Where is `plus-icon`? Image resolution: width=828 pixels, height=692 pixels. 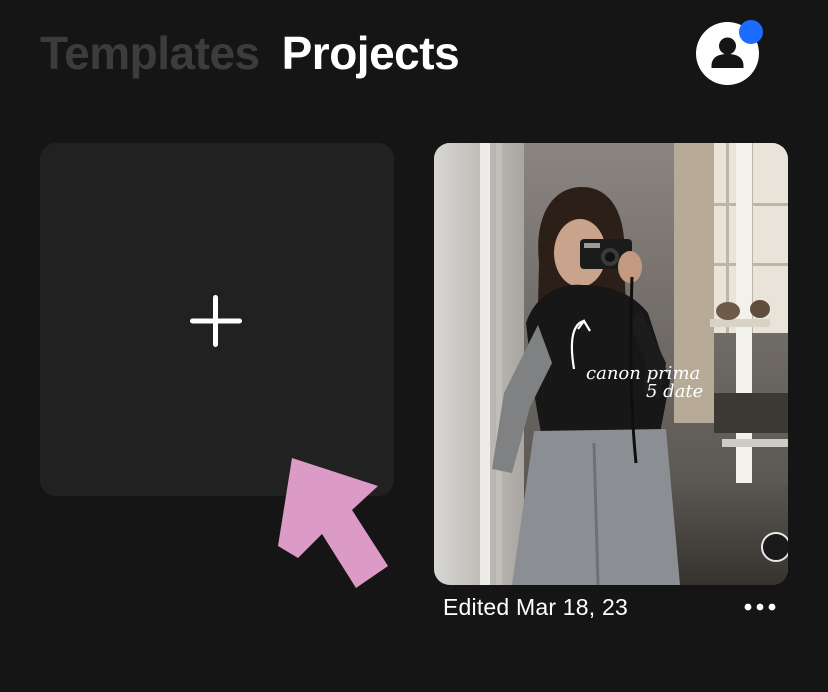 plus-icon is located at coordinates (216, 321).